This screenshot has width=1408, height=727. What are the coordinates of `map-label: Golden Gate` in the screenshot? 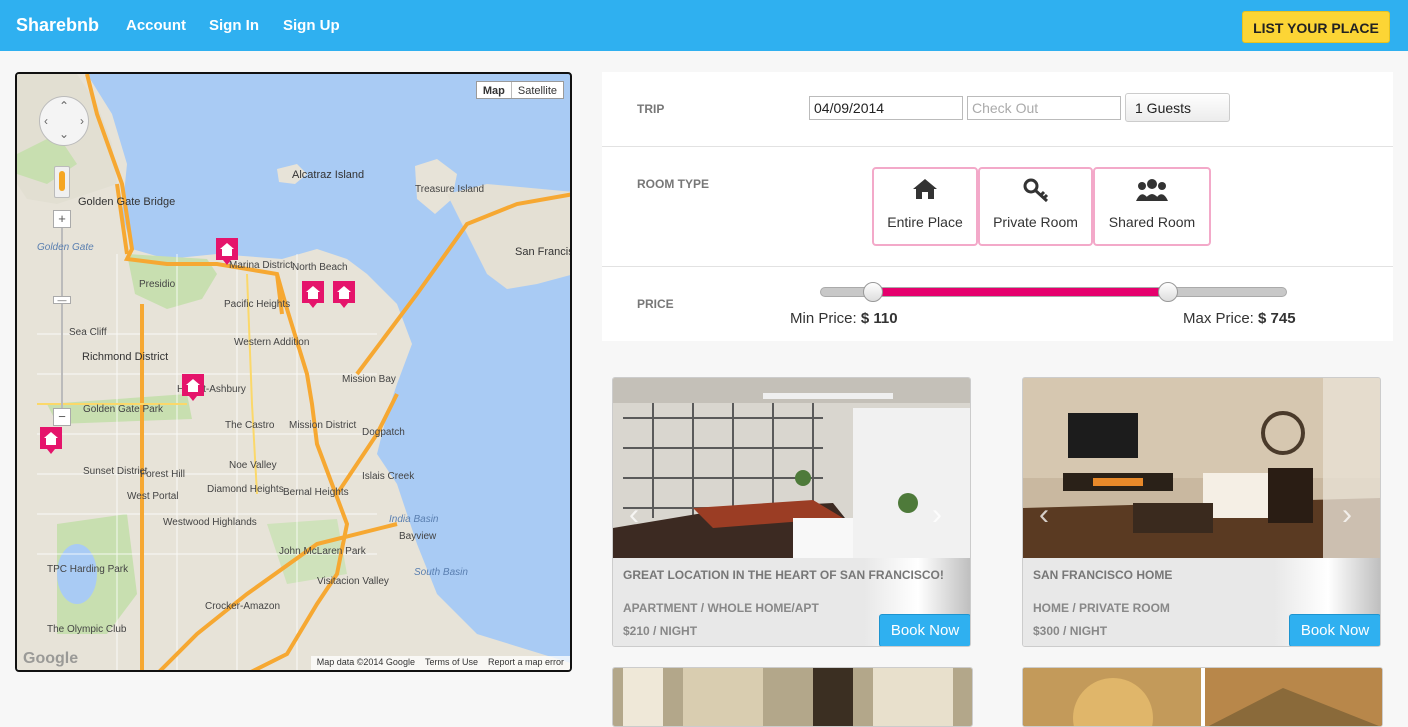 It's located at (65, 247).